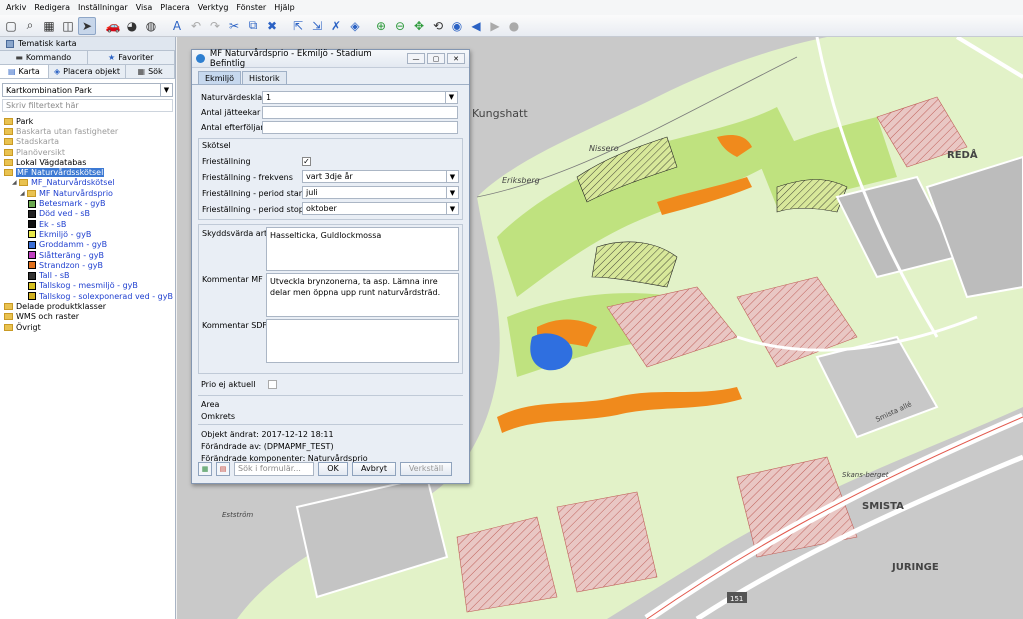 The width and height of the screenshot is (1023, 619). Describe the element at coordinates (272, 26) in the screenshot. I see `delete-object-icon: ✖` at that location.